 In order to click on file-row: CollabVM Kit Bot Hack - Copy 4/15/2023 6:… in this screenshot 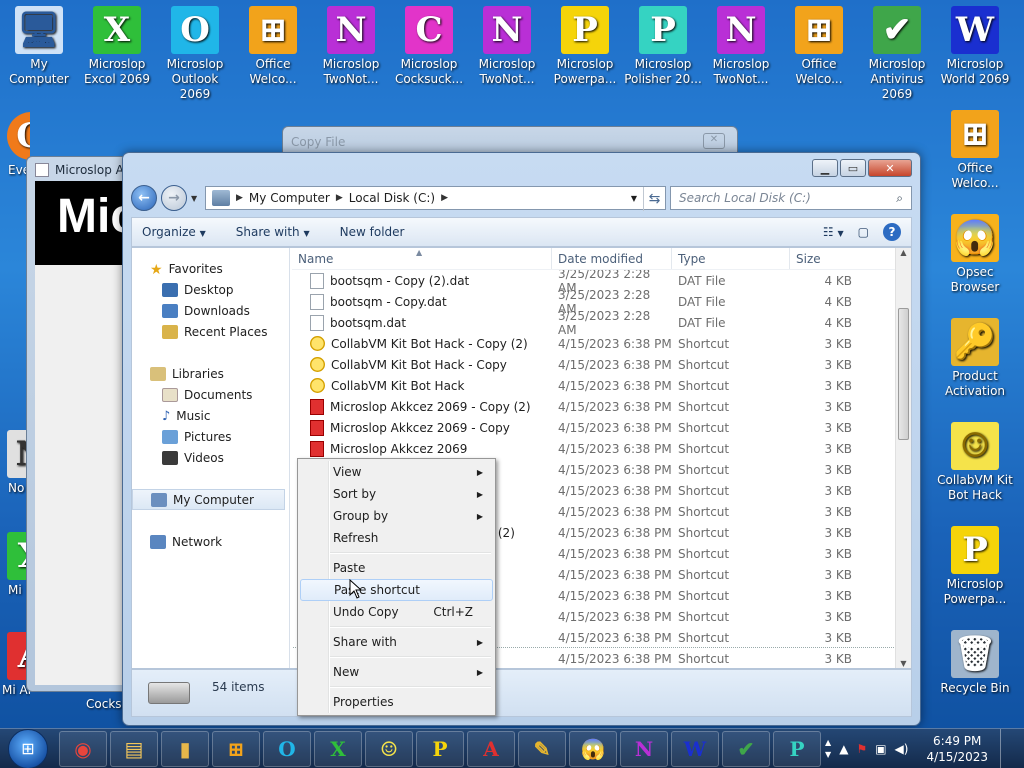, I will do `click(593, 364)`.